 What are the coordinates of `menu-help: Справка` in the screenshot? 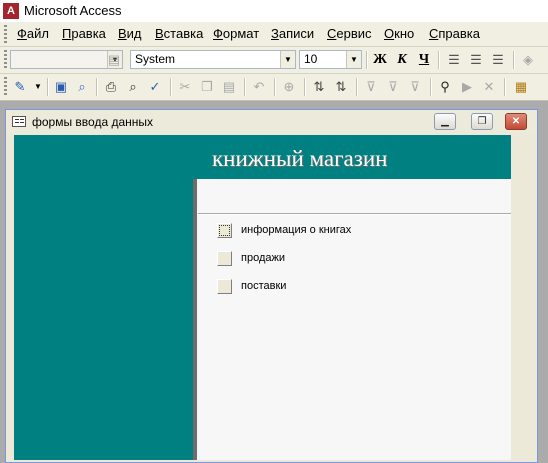 It's located at (454, 33).